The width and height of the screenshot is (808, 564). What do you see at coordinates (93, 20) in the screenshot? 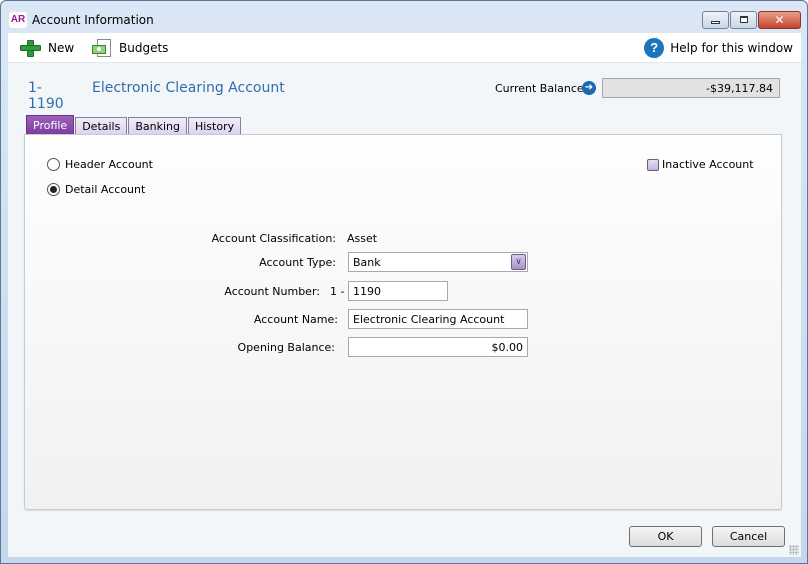
I see `window-title: Account Information` at bounding box center [93, 20].